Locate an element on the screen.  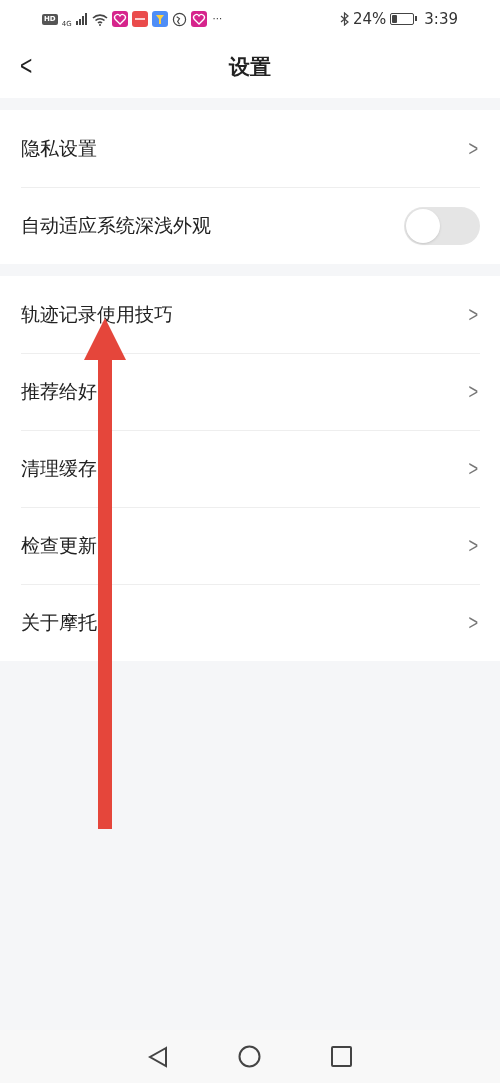
battery-percent: 24% is located at coordinates (369, 19).